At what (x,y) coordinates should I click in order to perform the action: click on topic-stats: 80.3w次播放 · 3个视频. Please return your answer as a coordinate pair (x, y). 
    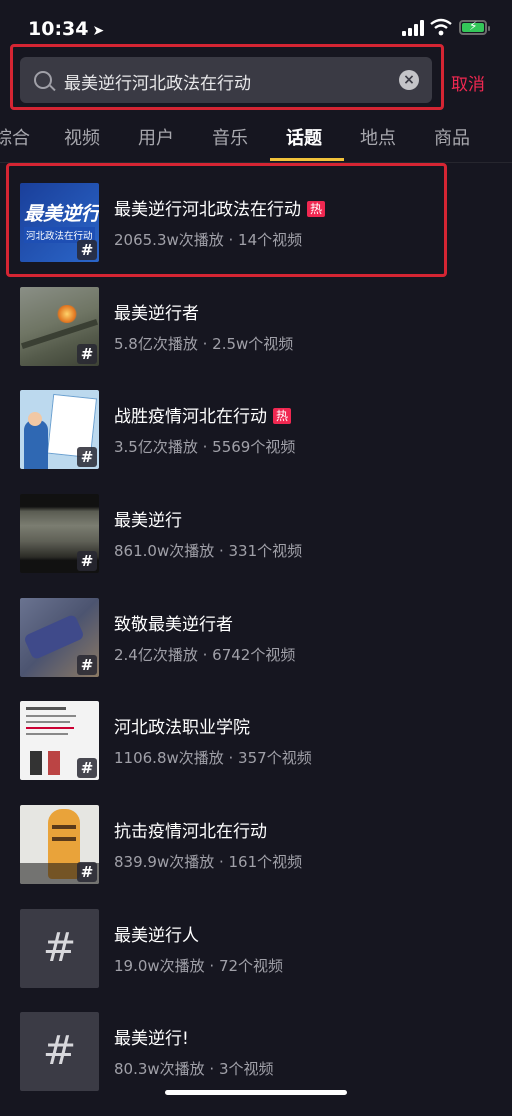
    Looking at the image, I should click on (194, 1069).